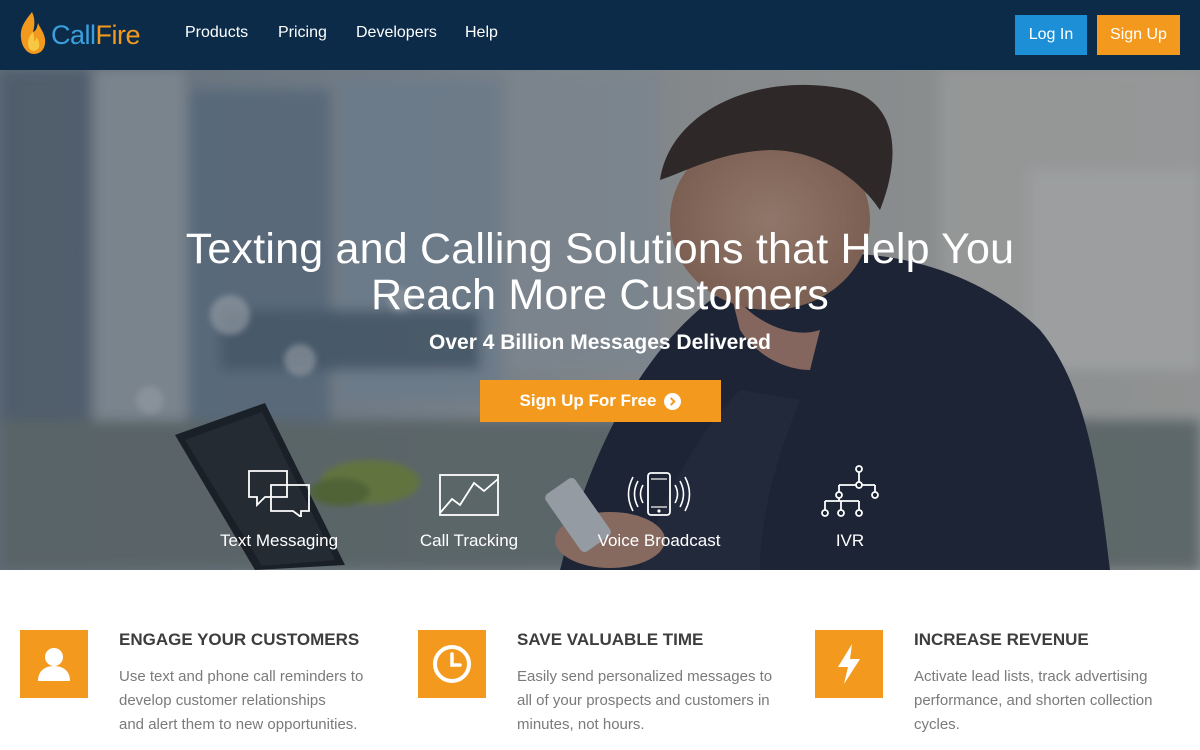 The width and height of the screenshot is (1200, 750). What do you see at coordinates (481, 33) in the screenshot?
I see `nav-link-help: Help` at bounding box center [481, 33].